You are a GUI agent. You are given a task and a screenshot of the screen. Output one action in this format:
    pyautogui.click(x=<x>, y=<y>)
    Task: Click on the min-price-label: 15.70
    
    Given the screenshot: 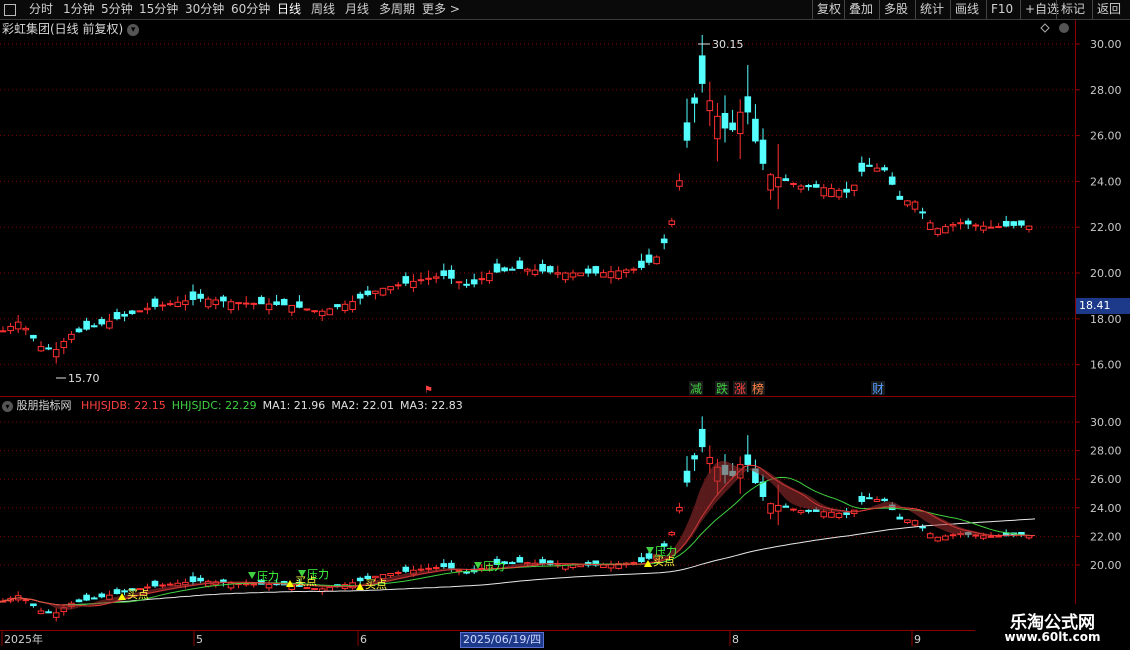 What is the action you would take?
    pyautogui.click(x=84, y=378)
    